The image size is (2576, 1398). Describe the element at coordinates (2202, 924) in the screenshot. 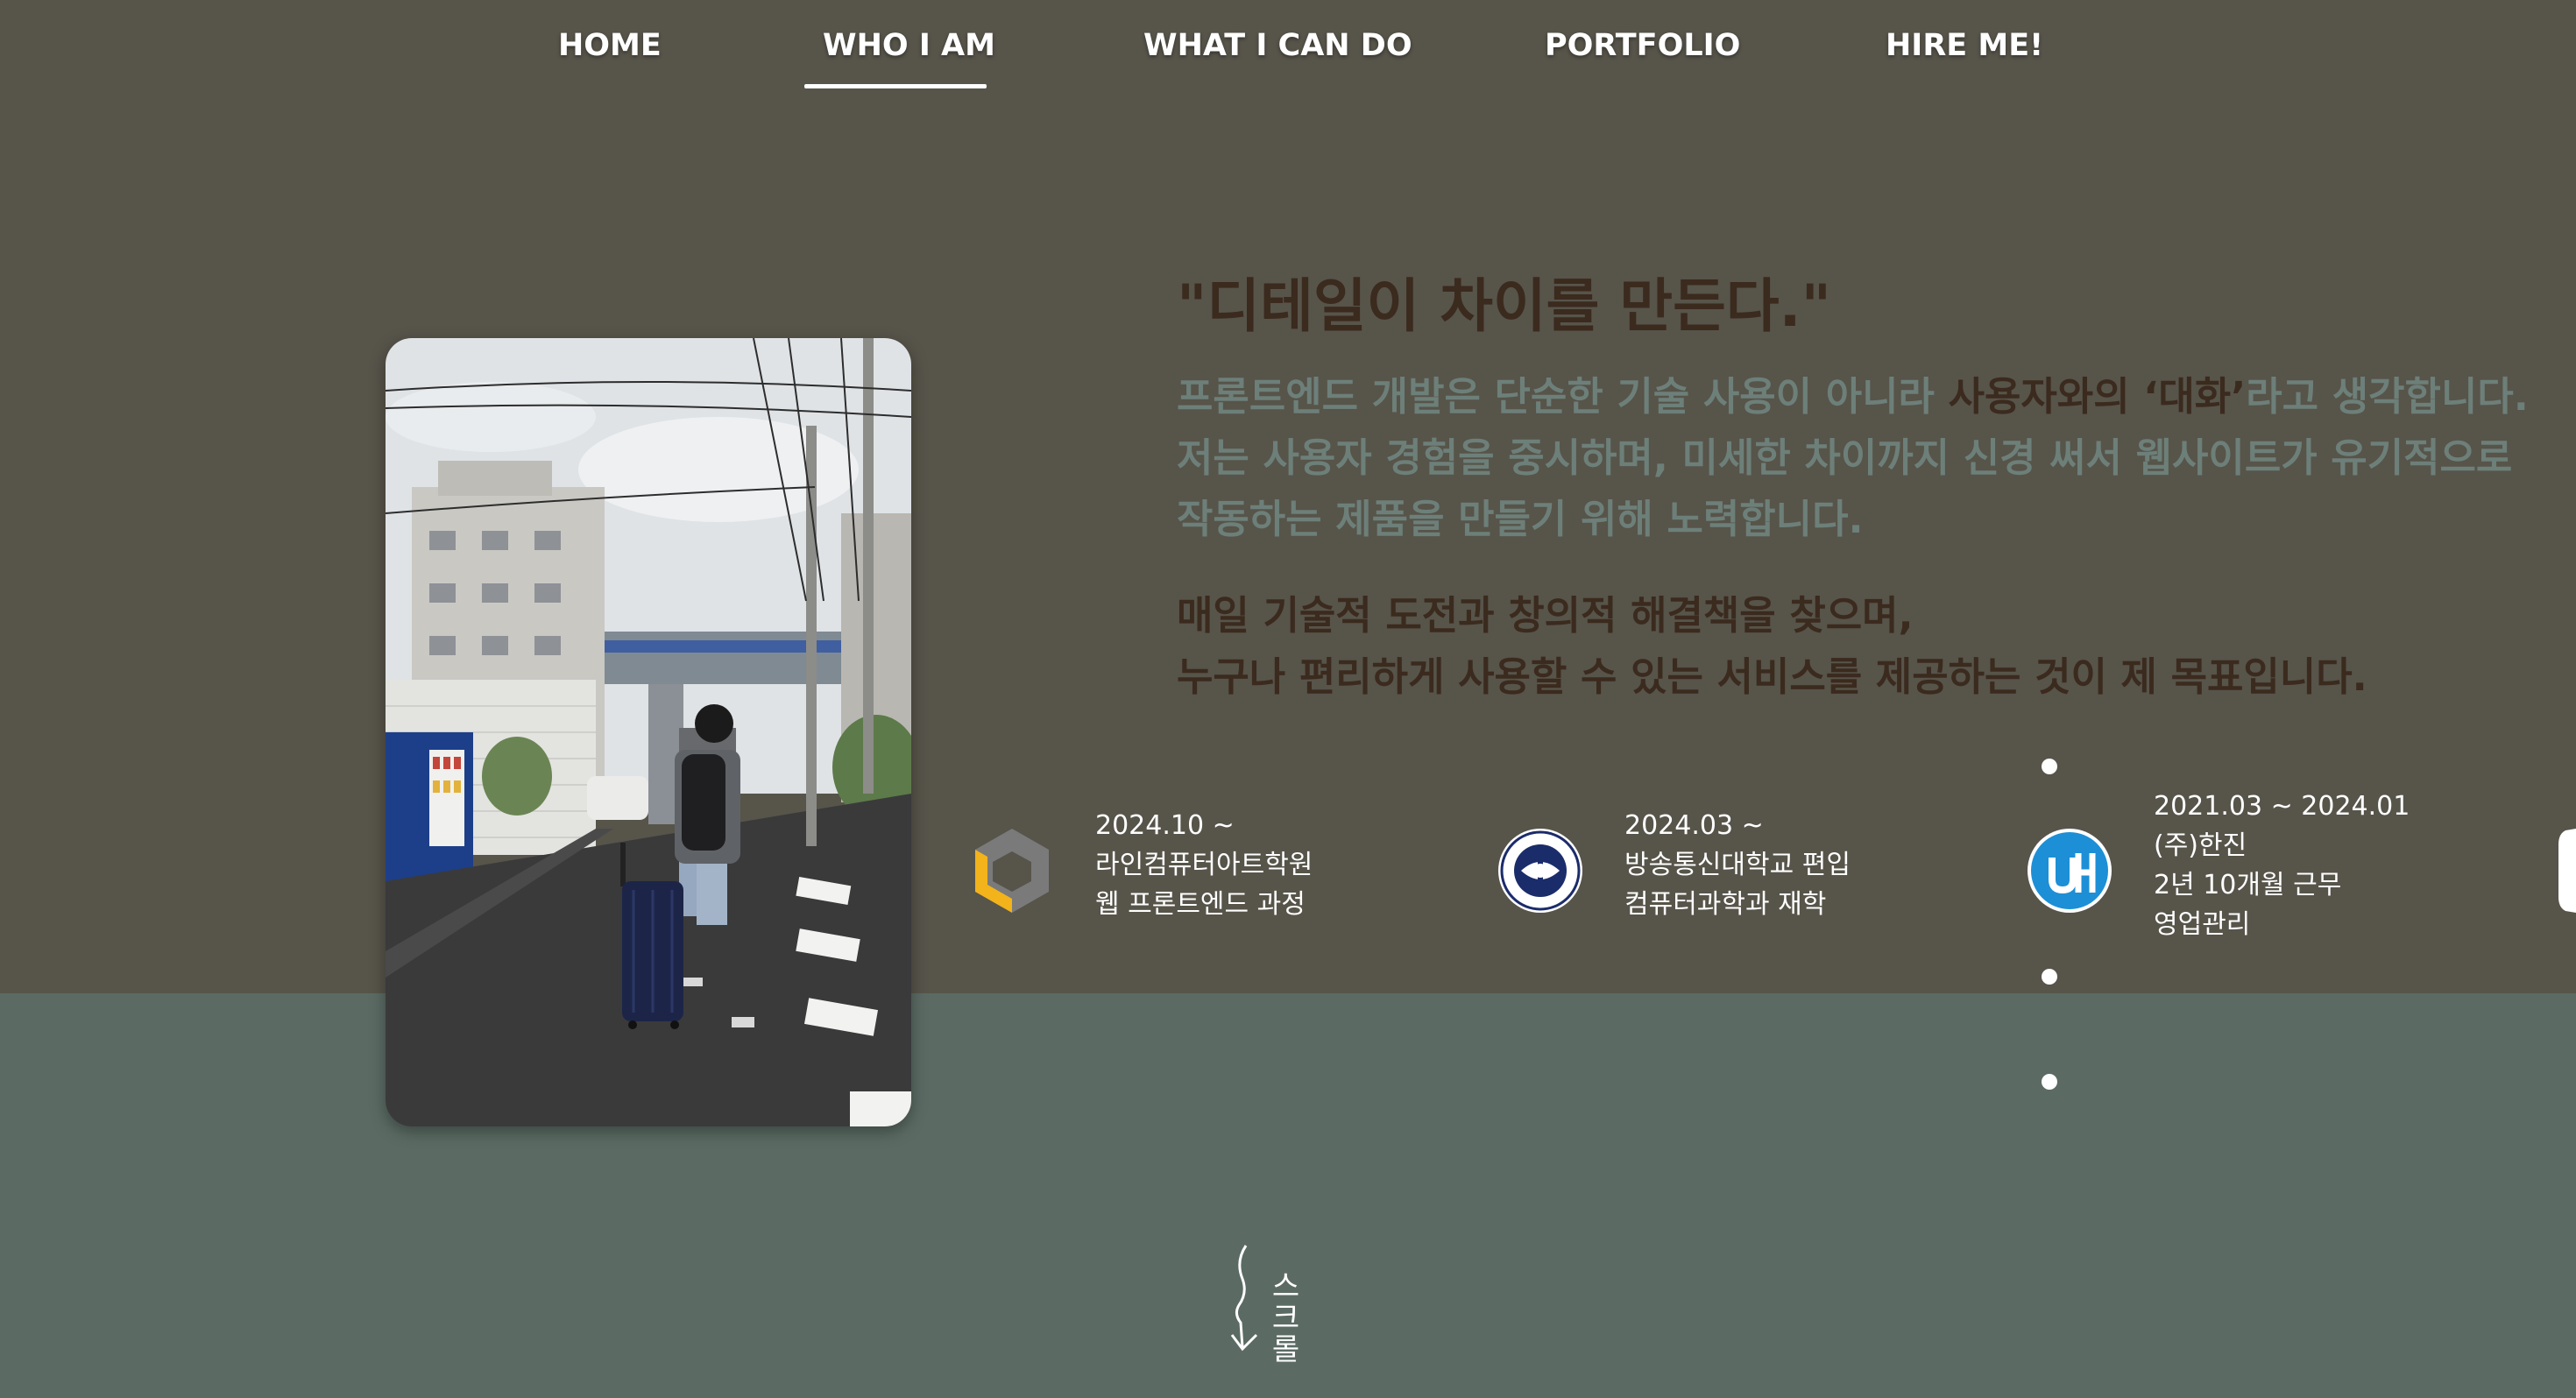

I see `timeline-item-3-line-3: 영업관리` at that location.